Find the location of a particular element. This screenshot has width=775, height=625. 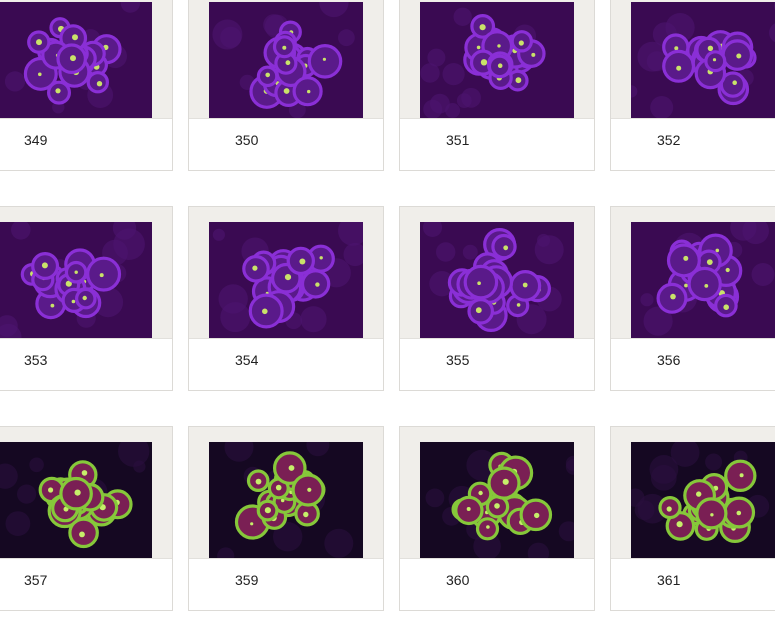

thumbnail-number-label: 349 is located at coordinates (36, 140).